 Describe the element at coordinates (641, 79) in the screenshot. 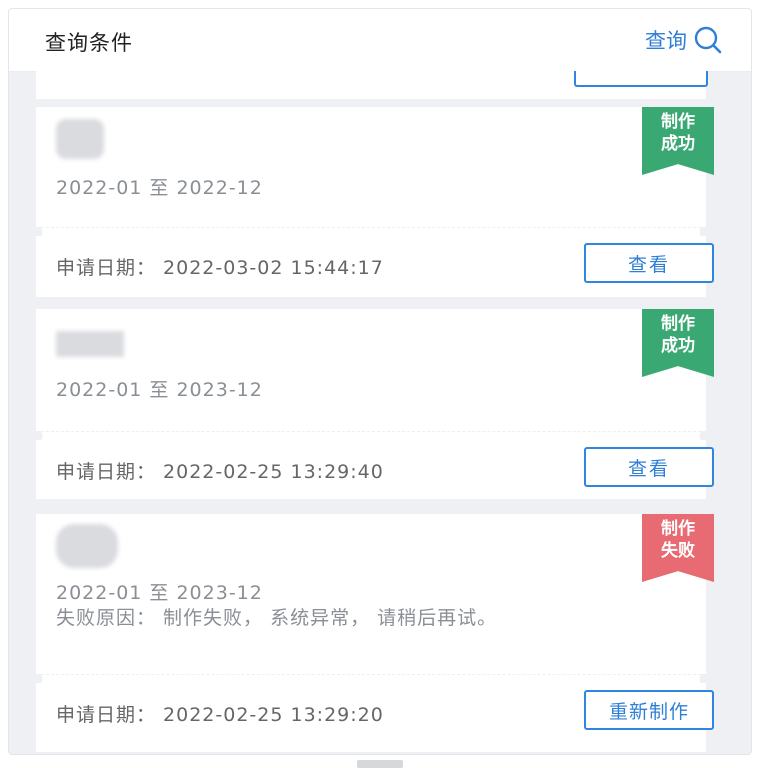

I see `previous-card-button` at that location.